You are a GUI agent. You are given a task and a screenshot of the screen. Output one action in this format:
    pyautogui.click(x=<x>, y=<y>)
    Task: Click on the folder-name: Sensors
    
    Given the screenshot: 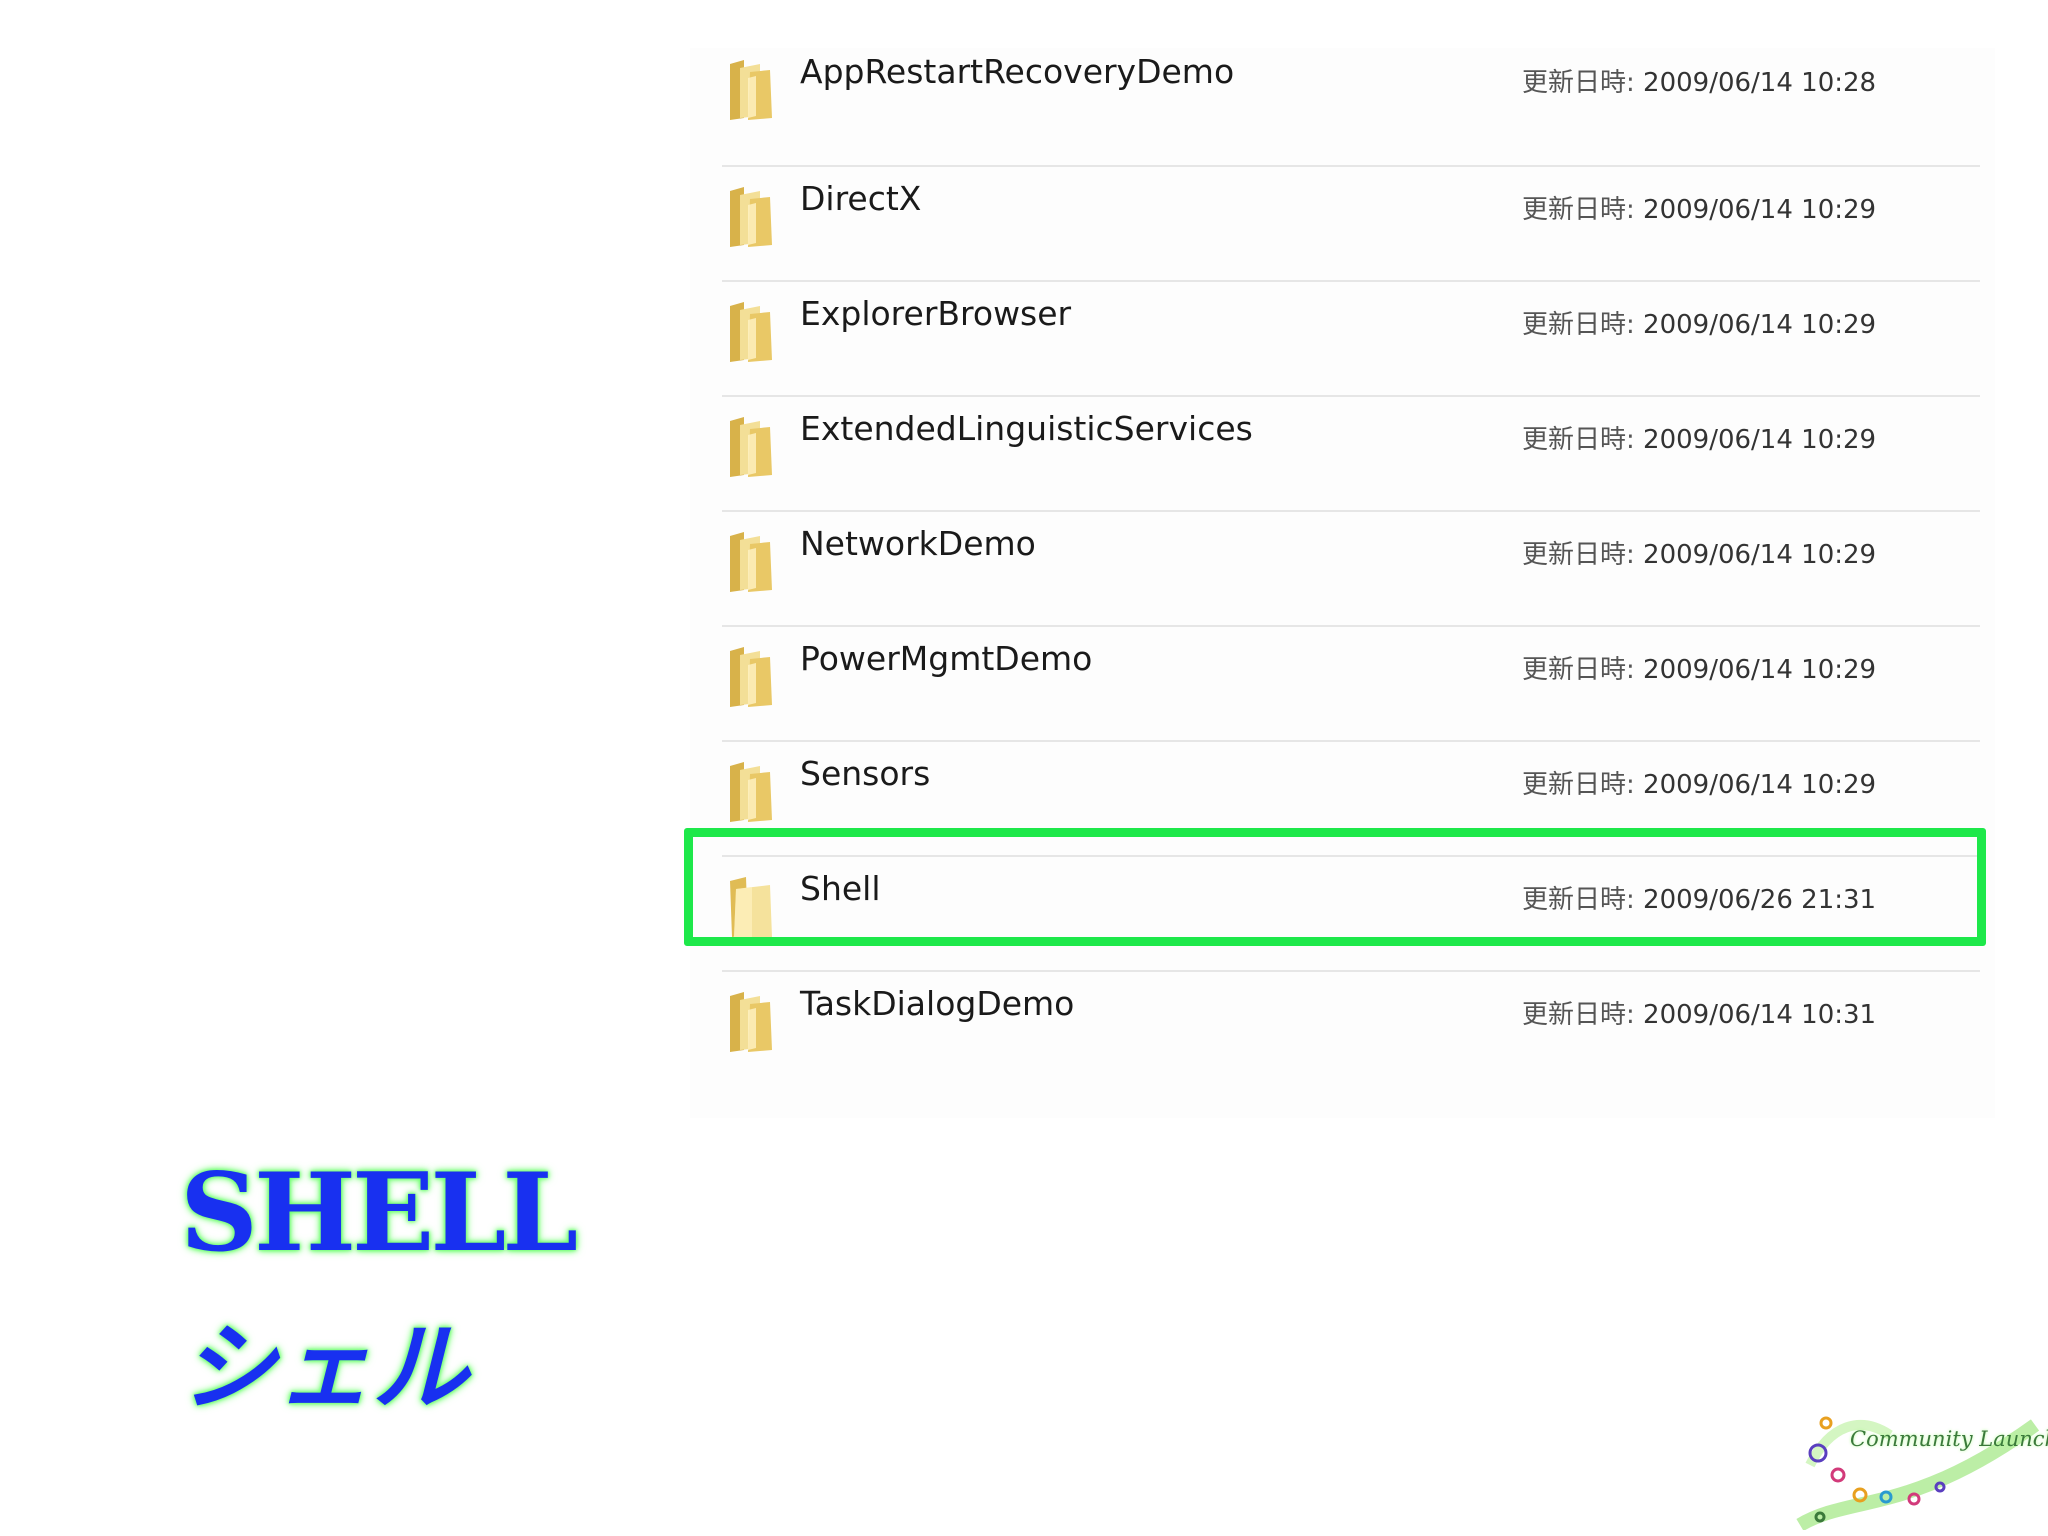 What is the action you would take?
    pyautogui.click(x=865, y=773)
    